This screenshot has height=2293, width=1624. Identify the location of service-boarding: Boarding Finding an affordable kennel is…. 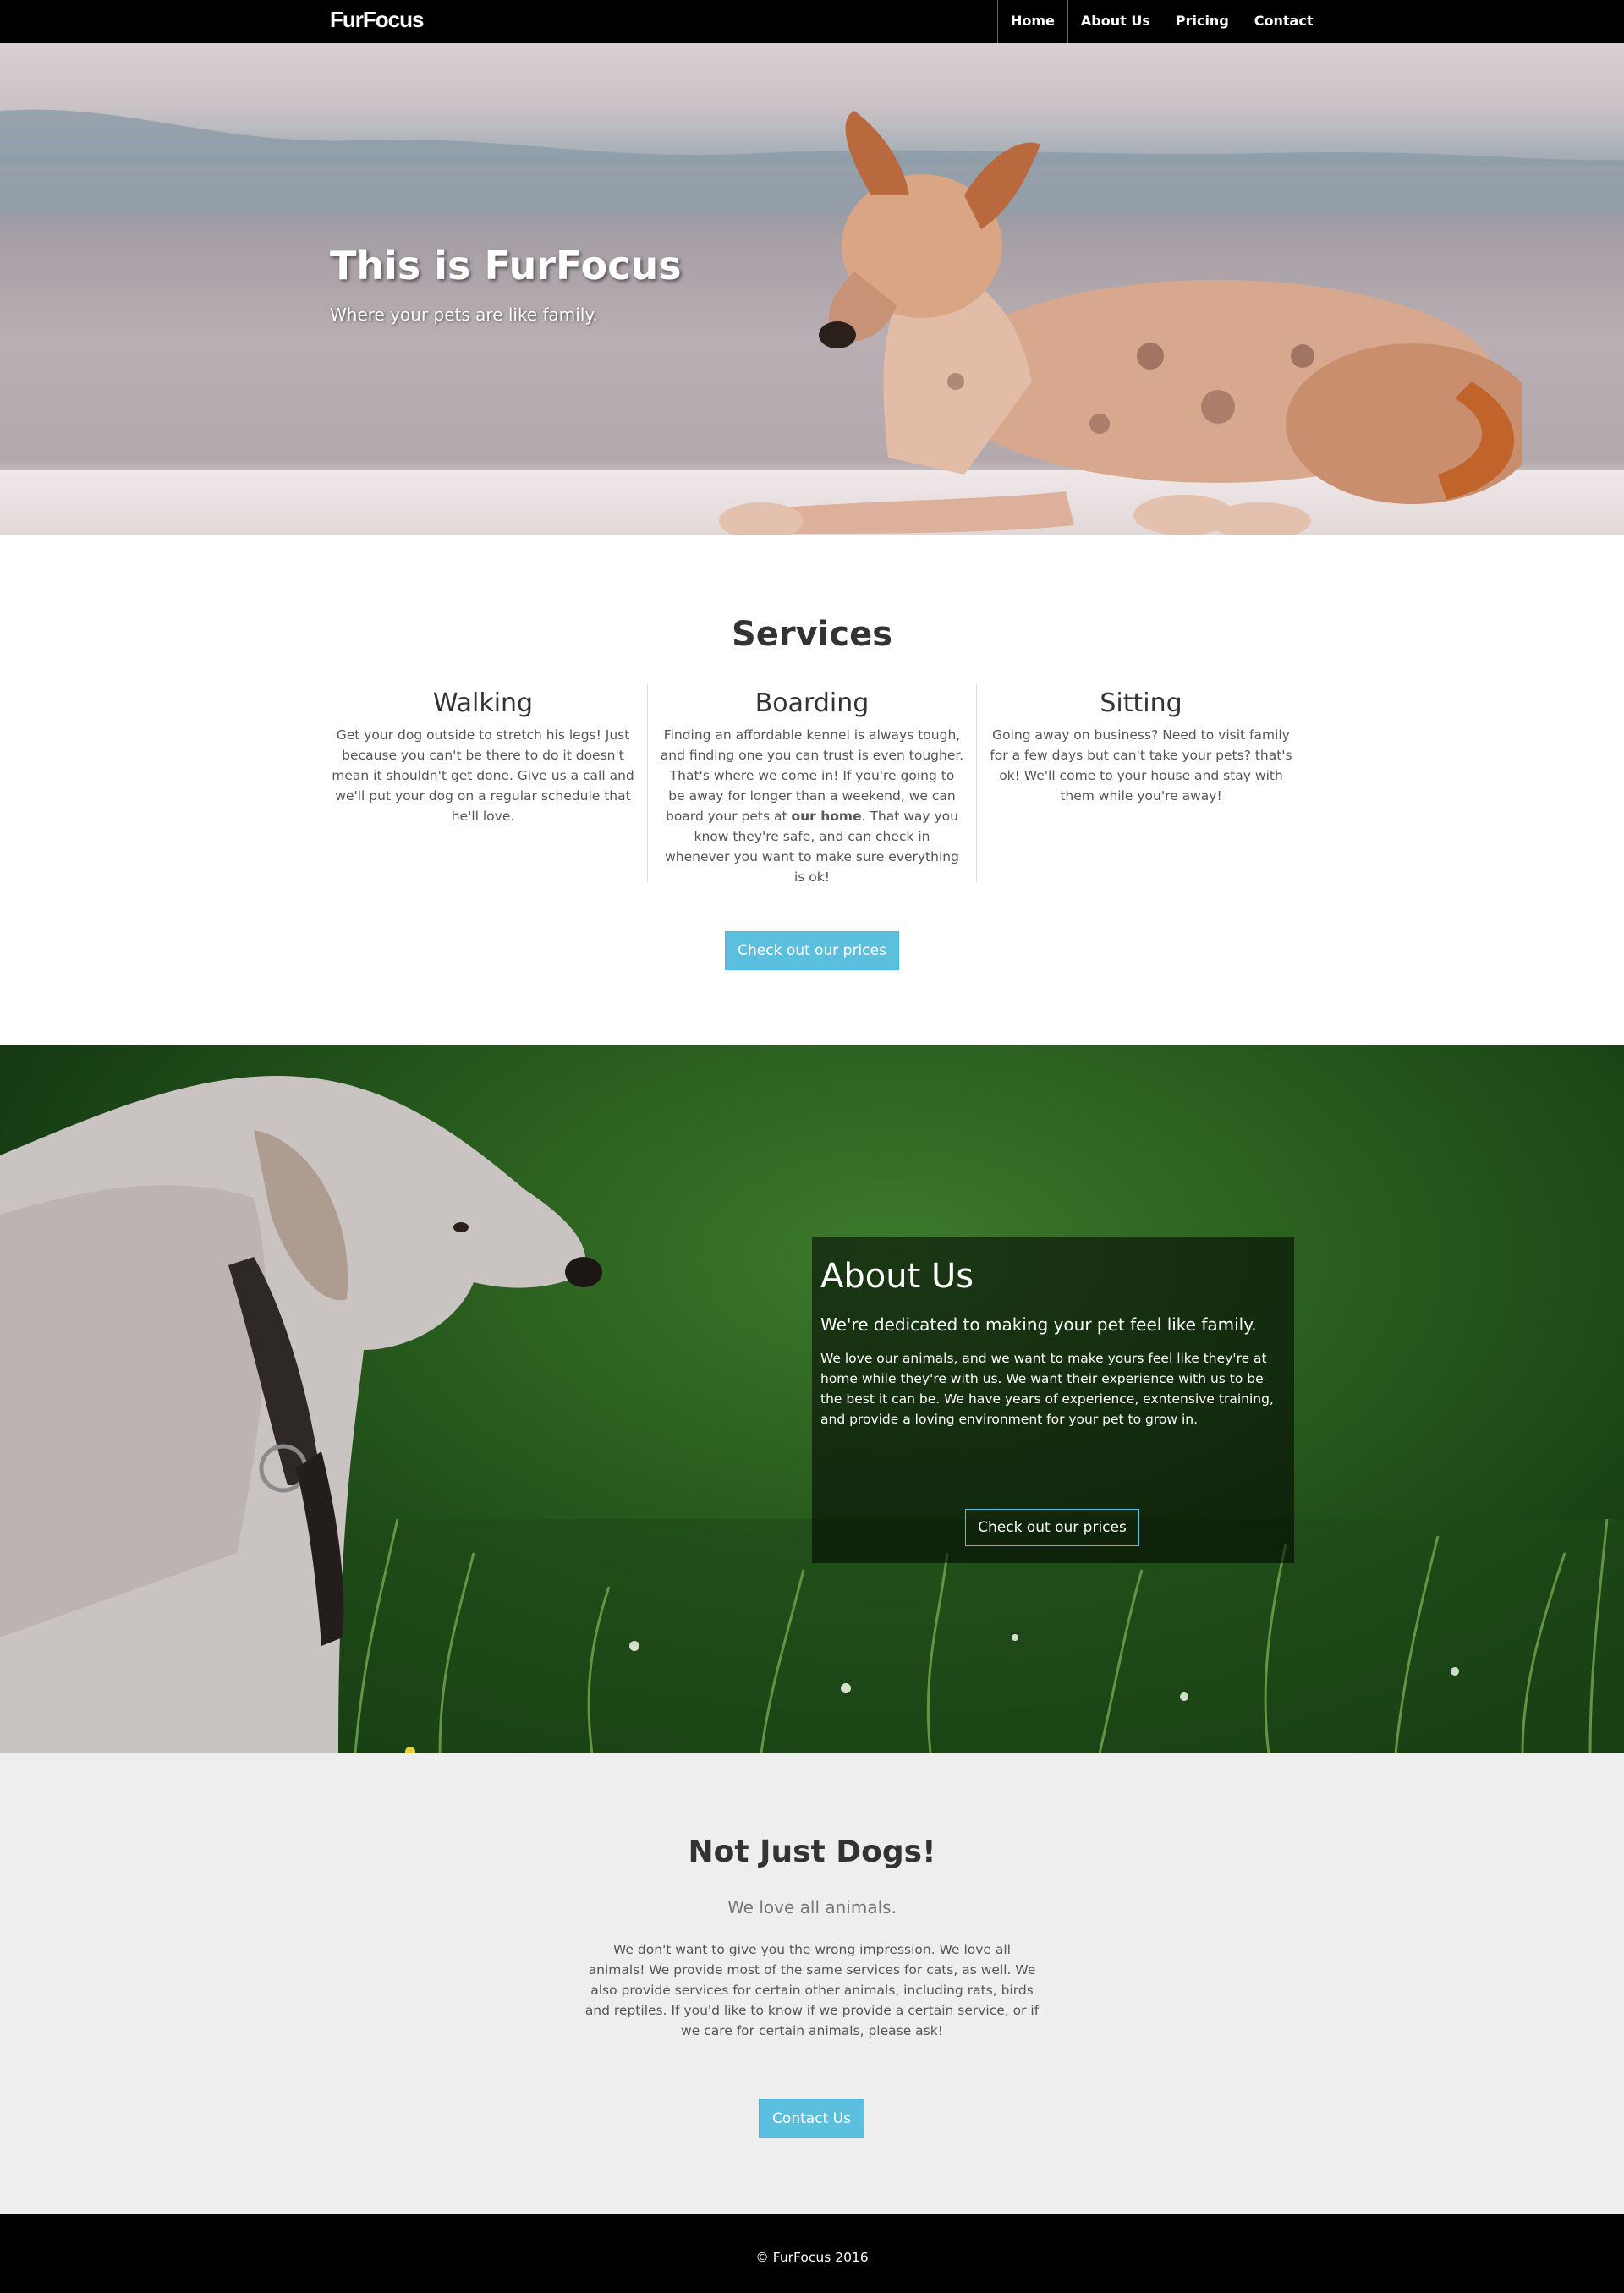
(812, 787).